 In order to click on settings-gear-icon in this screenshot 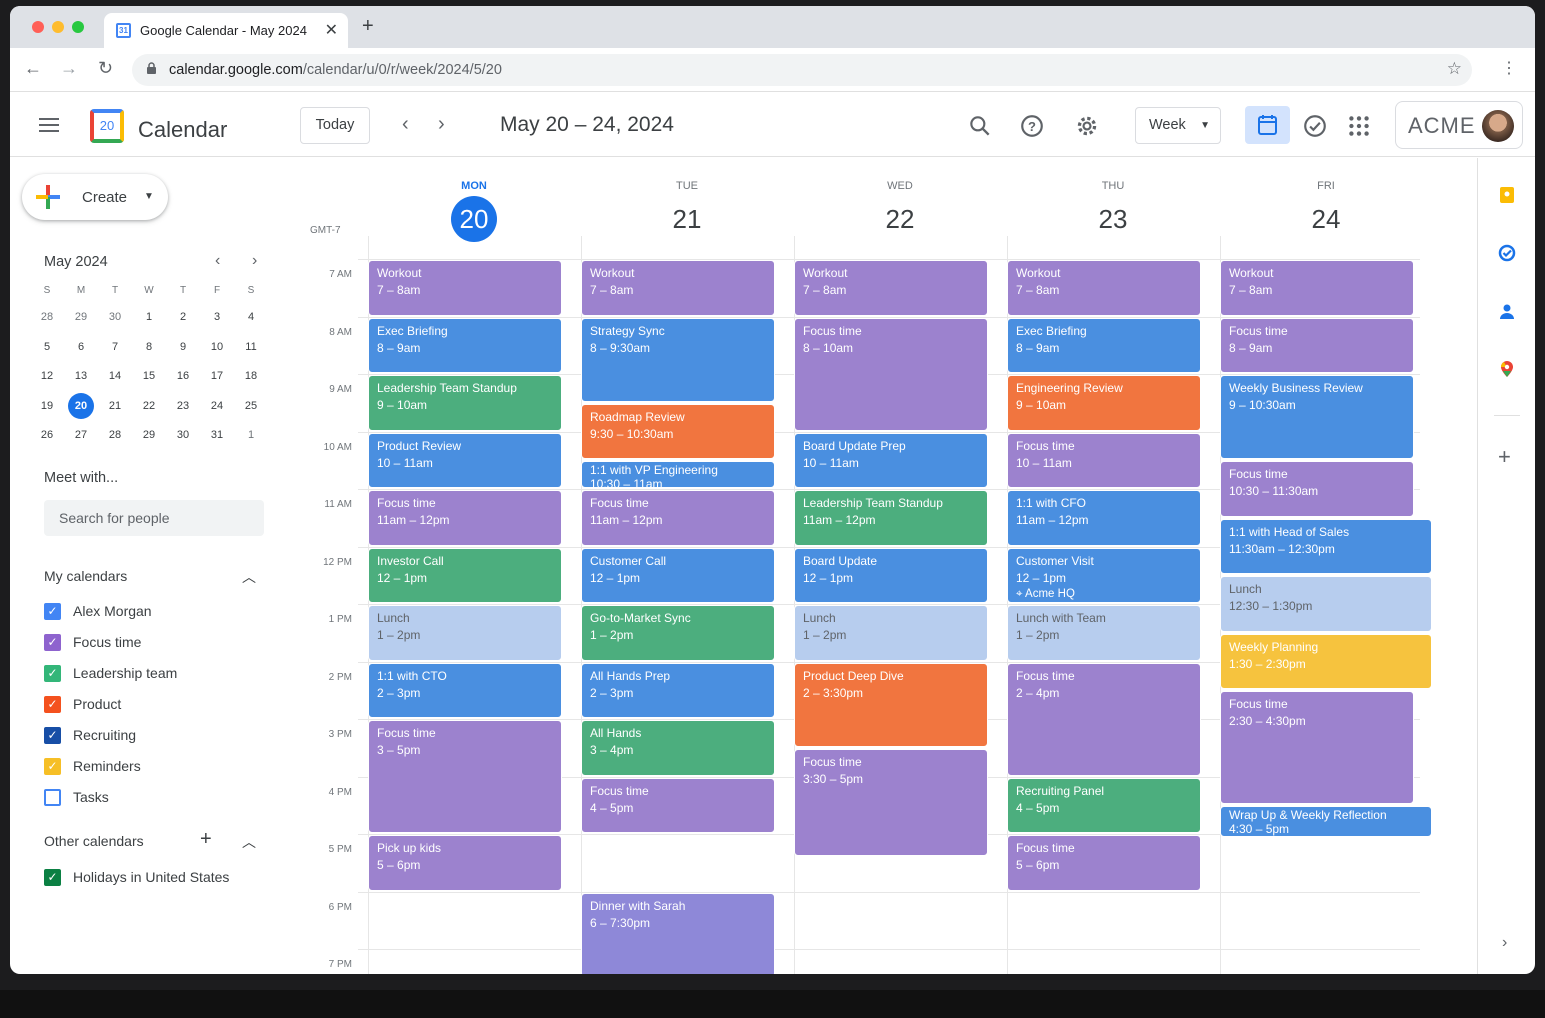, I will do `click(1087, 126)`.